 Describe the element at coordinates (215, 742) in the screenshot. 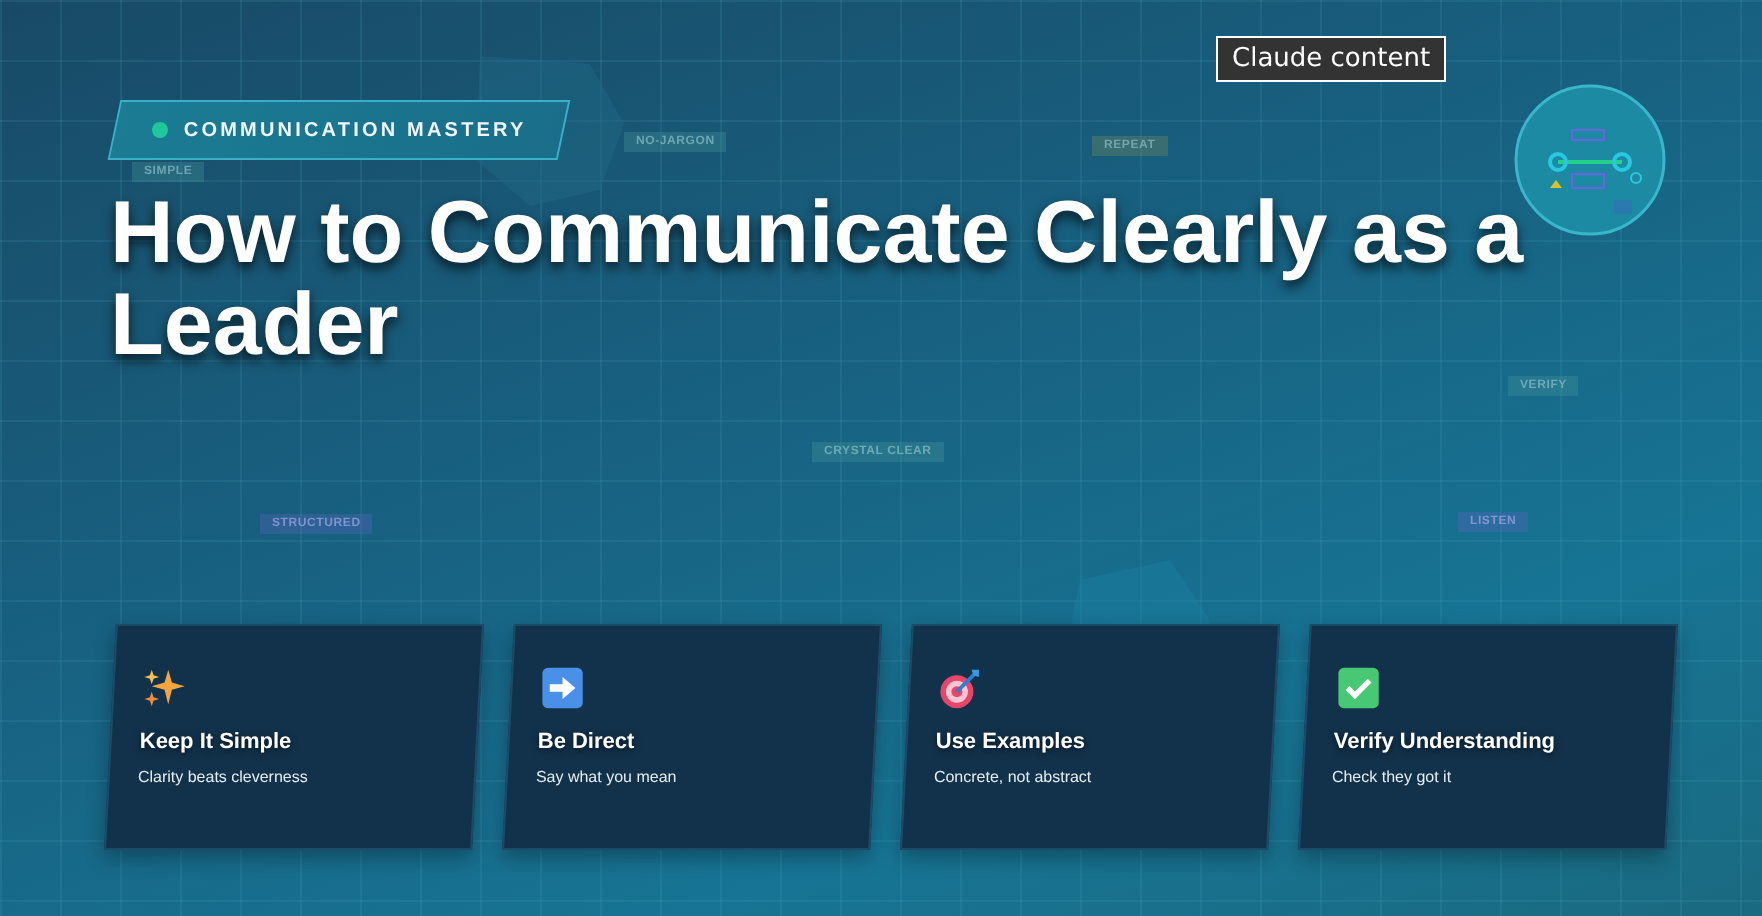

I see `card-title: Keep It Simple` at that location.